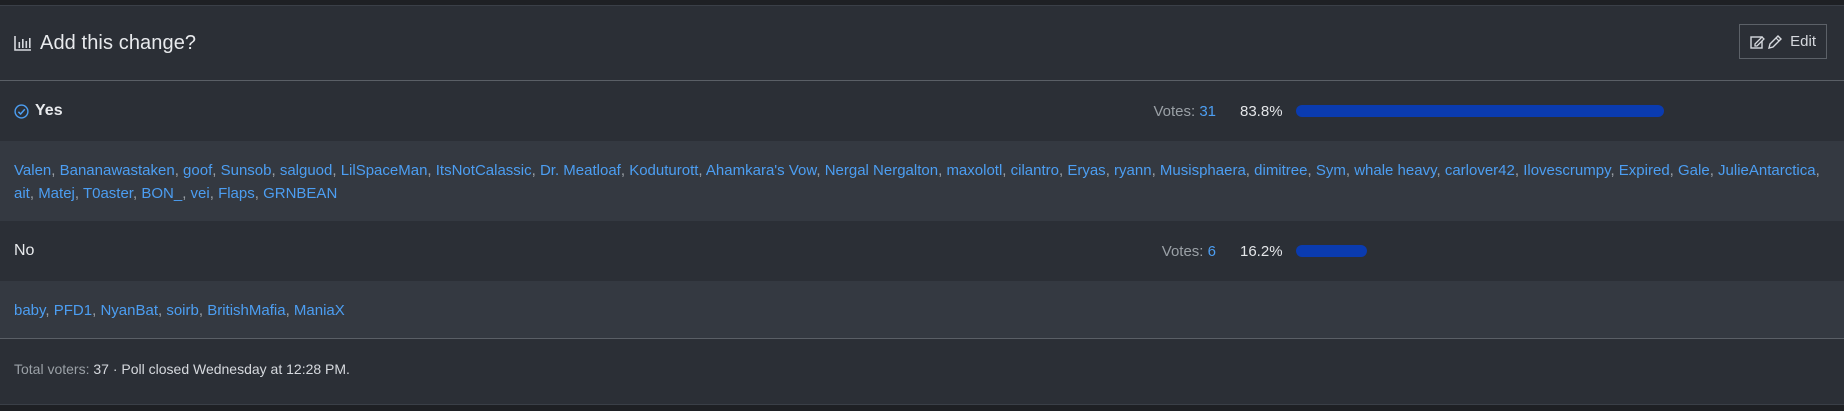 The image size is (1844, 411). Describe the element at coordinates (319, 310) in the screenshot. I see `voter-link: ManiaX` at that location.